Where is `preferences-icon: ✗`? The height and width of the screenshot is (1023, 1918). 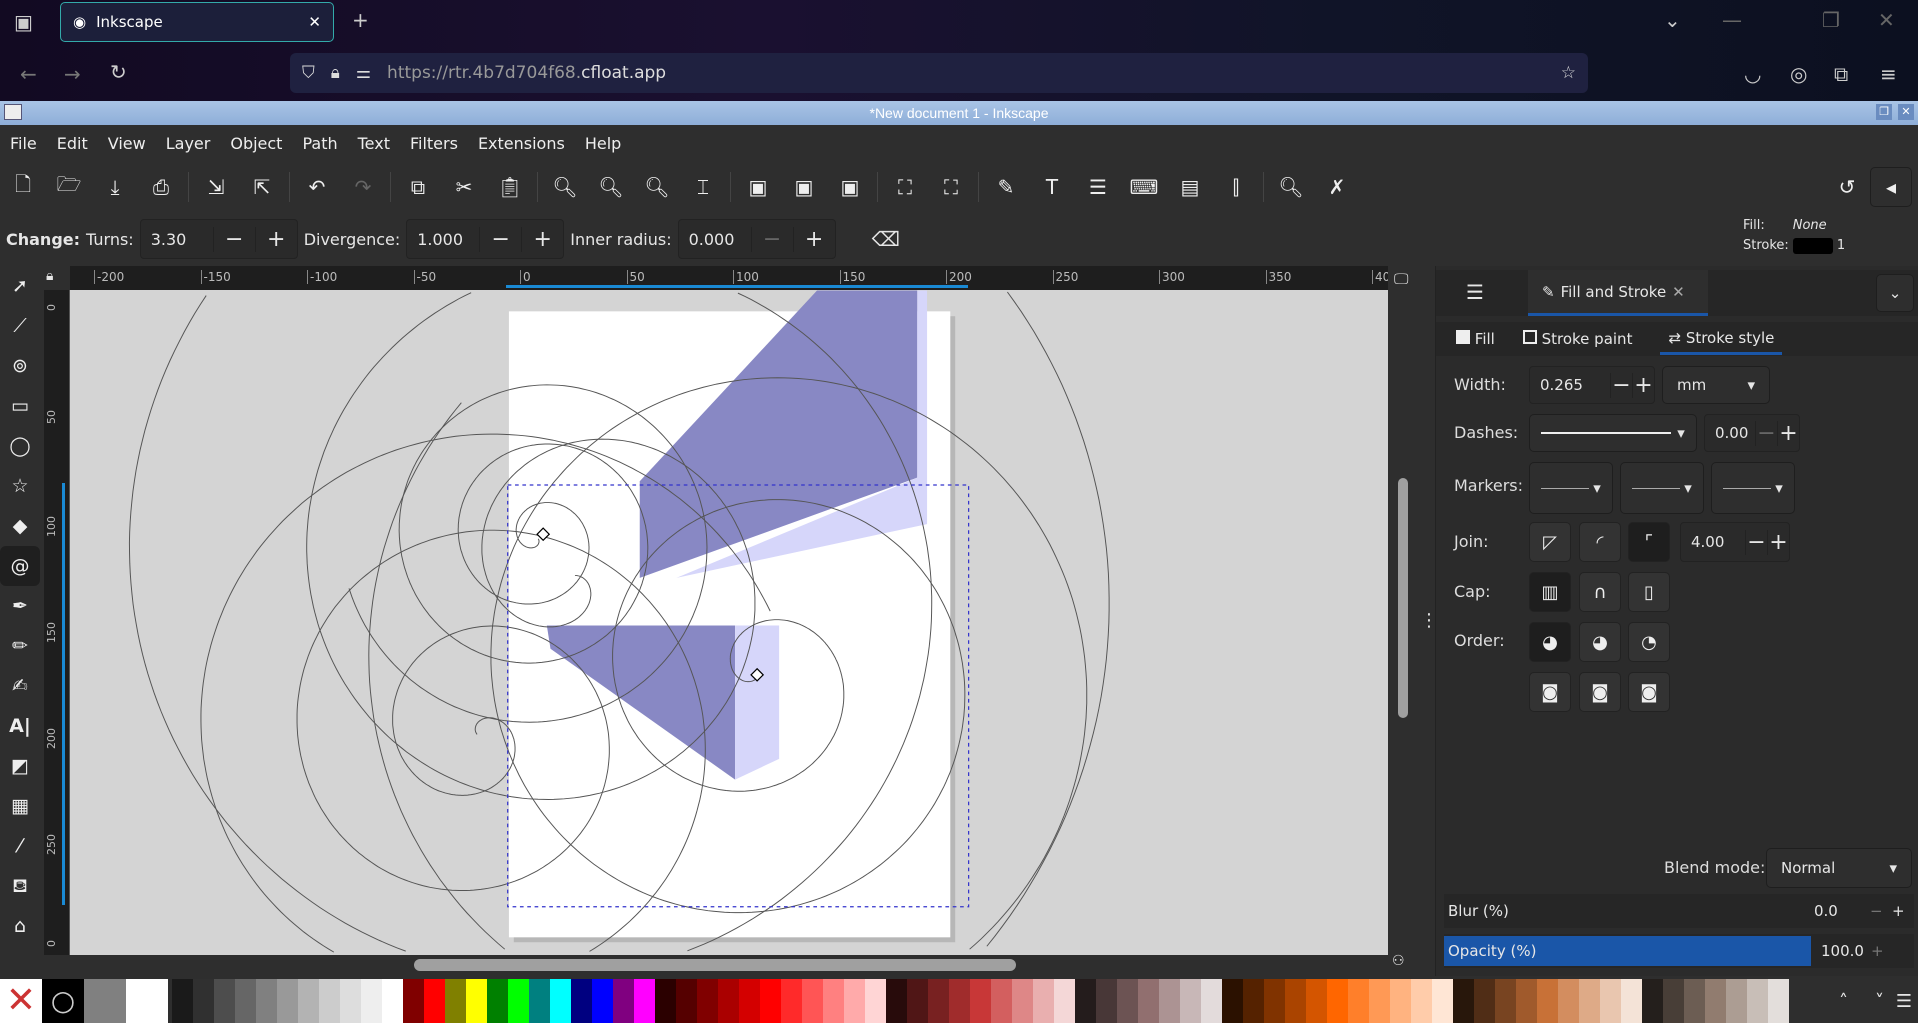 preferences-icon: ✗ is located at coordinates (1337, 187).